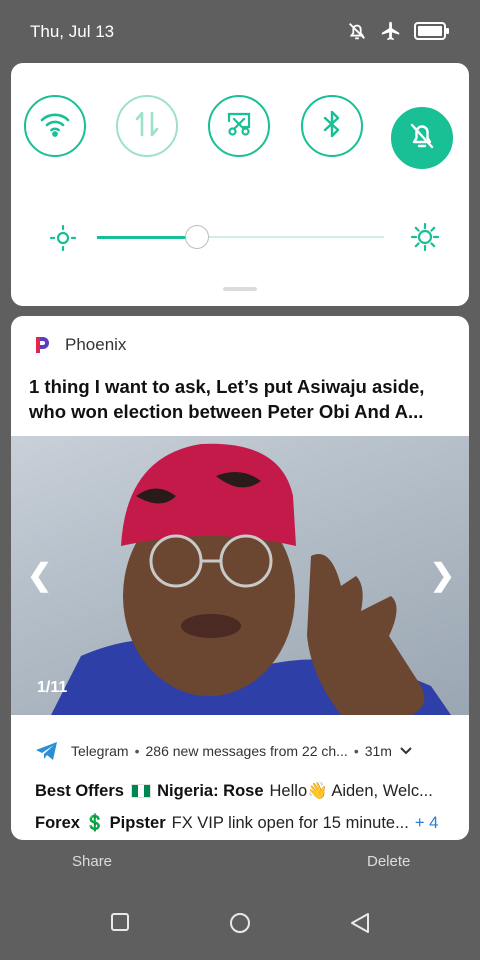  I want to click on brightness-slider-fill, so click(147, 237).